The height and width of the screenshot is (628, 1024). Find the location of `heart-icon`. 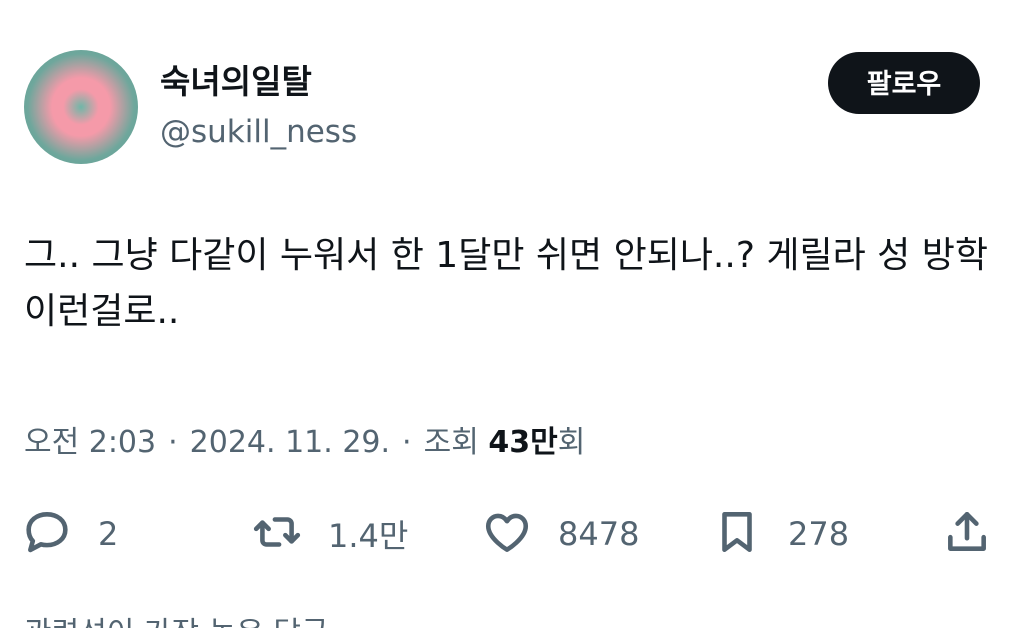

heart-icon is located at coordinates (507, 534).